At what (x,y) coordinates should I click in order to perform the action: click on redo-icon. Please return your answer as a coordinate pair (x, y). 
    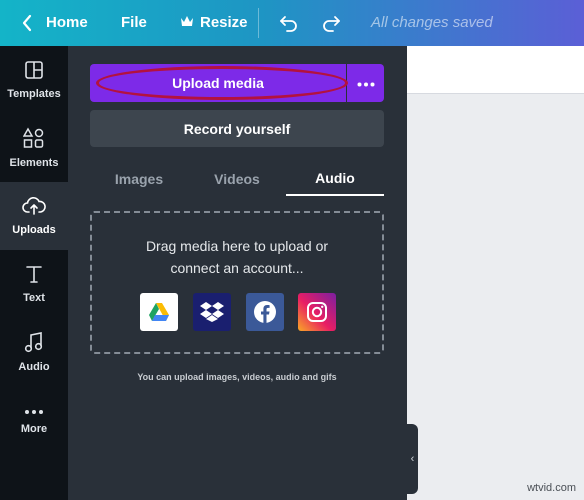
    Looking at the image, I should click on (331, 23).